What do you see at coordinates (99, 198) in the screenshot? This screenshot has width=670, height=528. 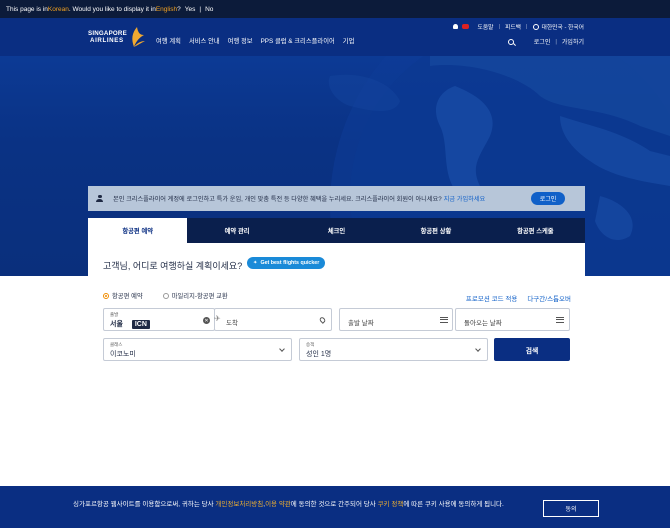 I see `user-icon` at bounding box center [99, 198].